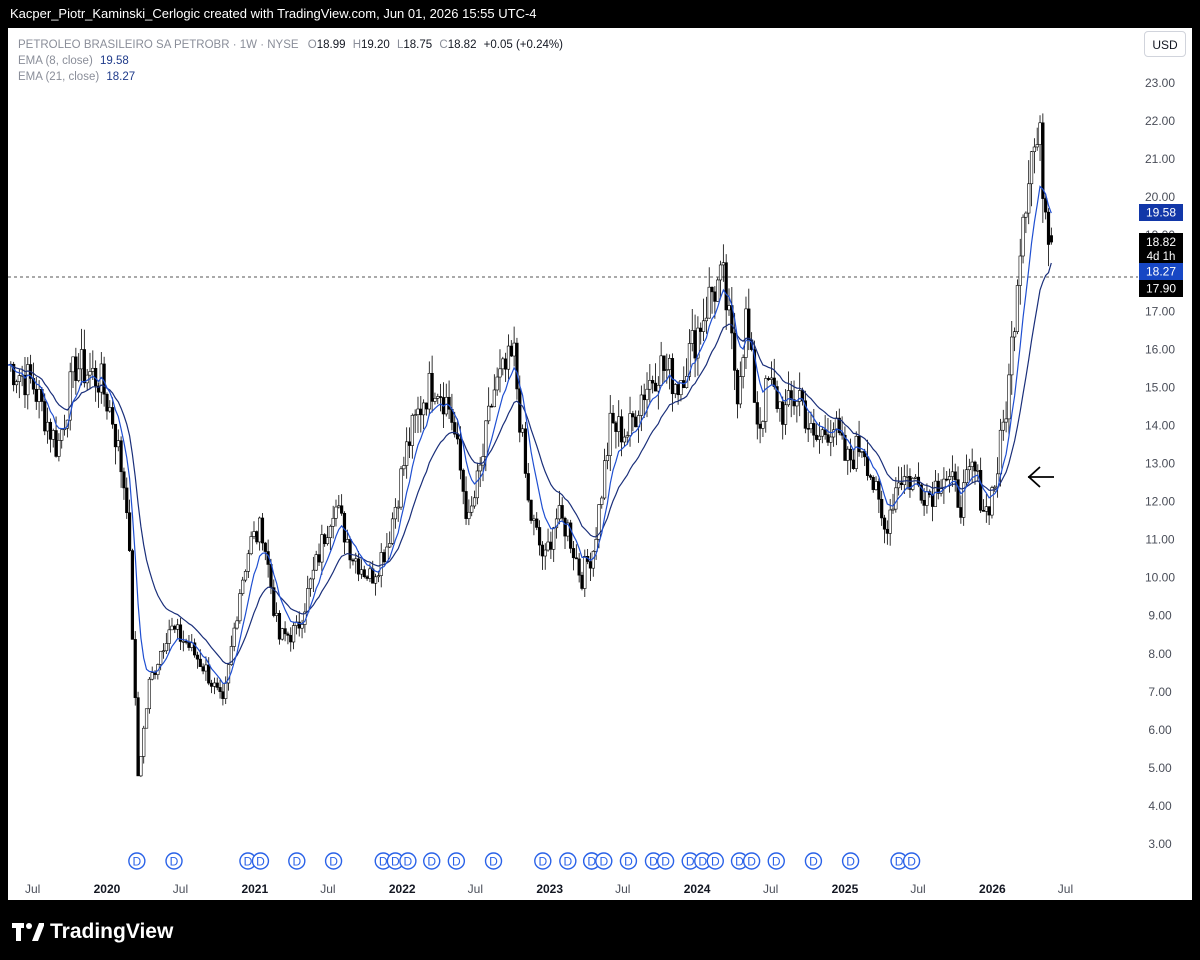 This screenshot has height=960, width=1200. I want to click on currency-button: USD, so click(1165, 44).